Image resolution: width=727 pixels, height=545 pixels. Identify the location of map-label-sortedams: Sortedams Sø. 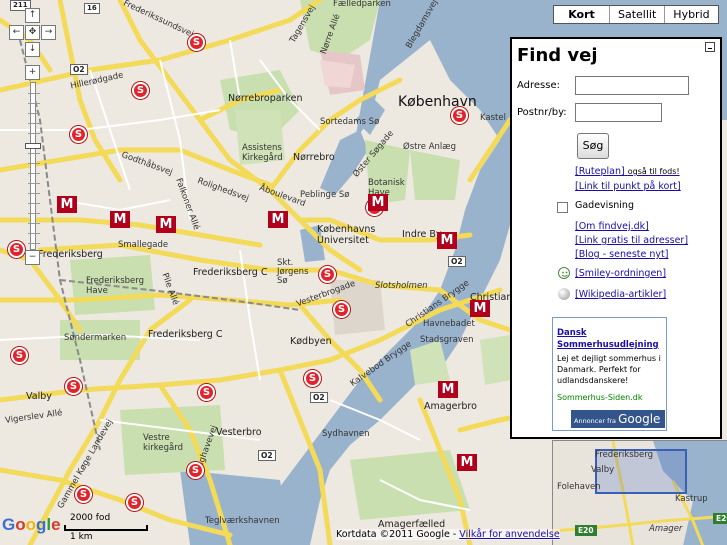
(350, 122).